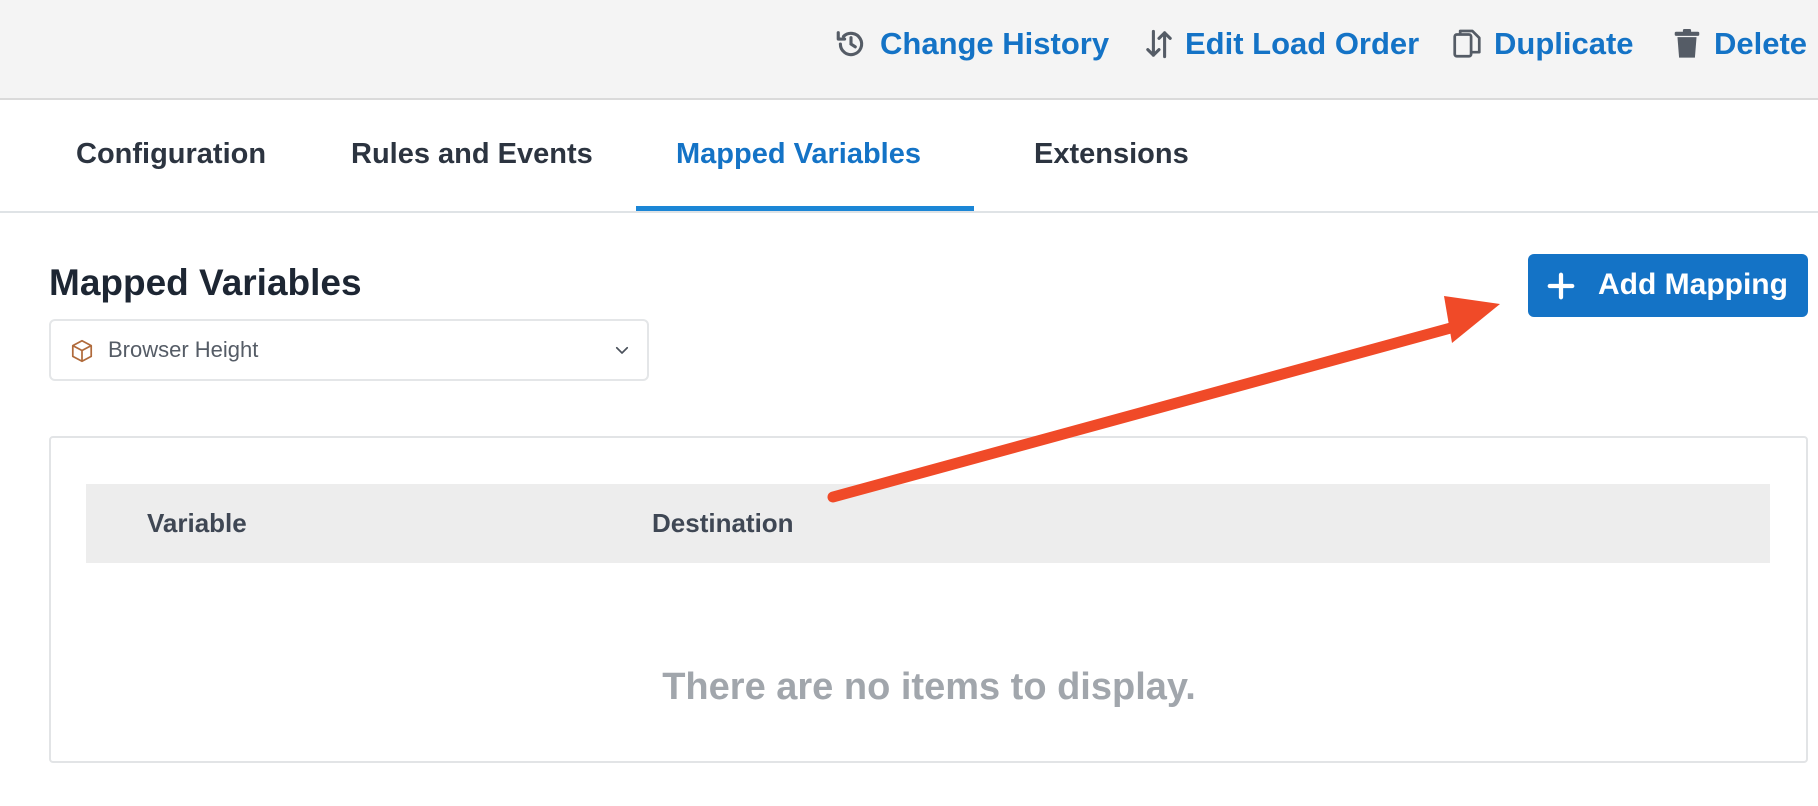 This screenshot has height=806, width=1818. I want to click on tab-configuration: Configuration, so click(171, 154).